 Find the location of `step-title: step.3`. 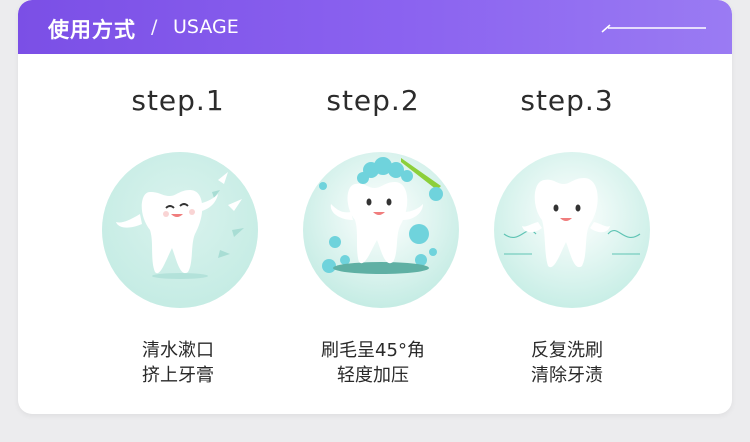

step-title: step.3 is located at coordinates (567, 100).